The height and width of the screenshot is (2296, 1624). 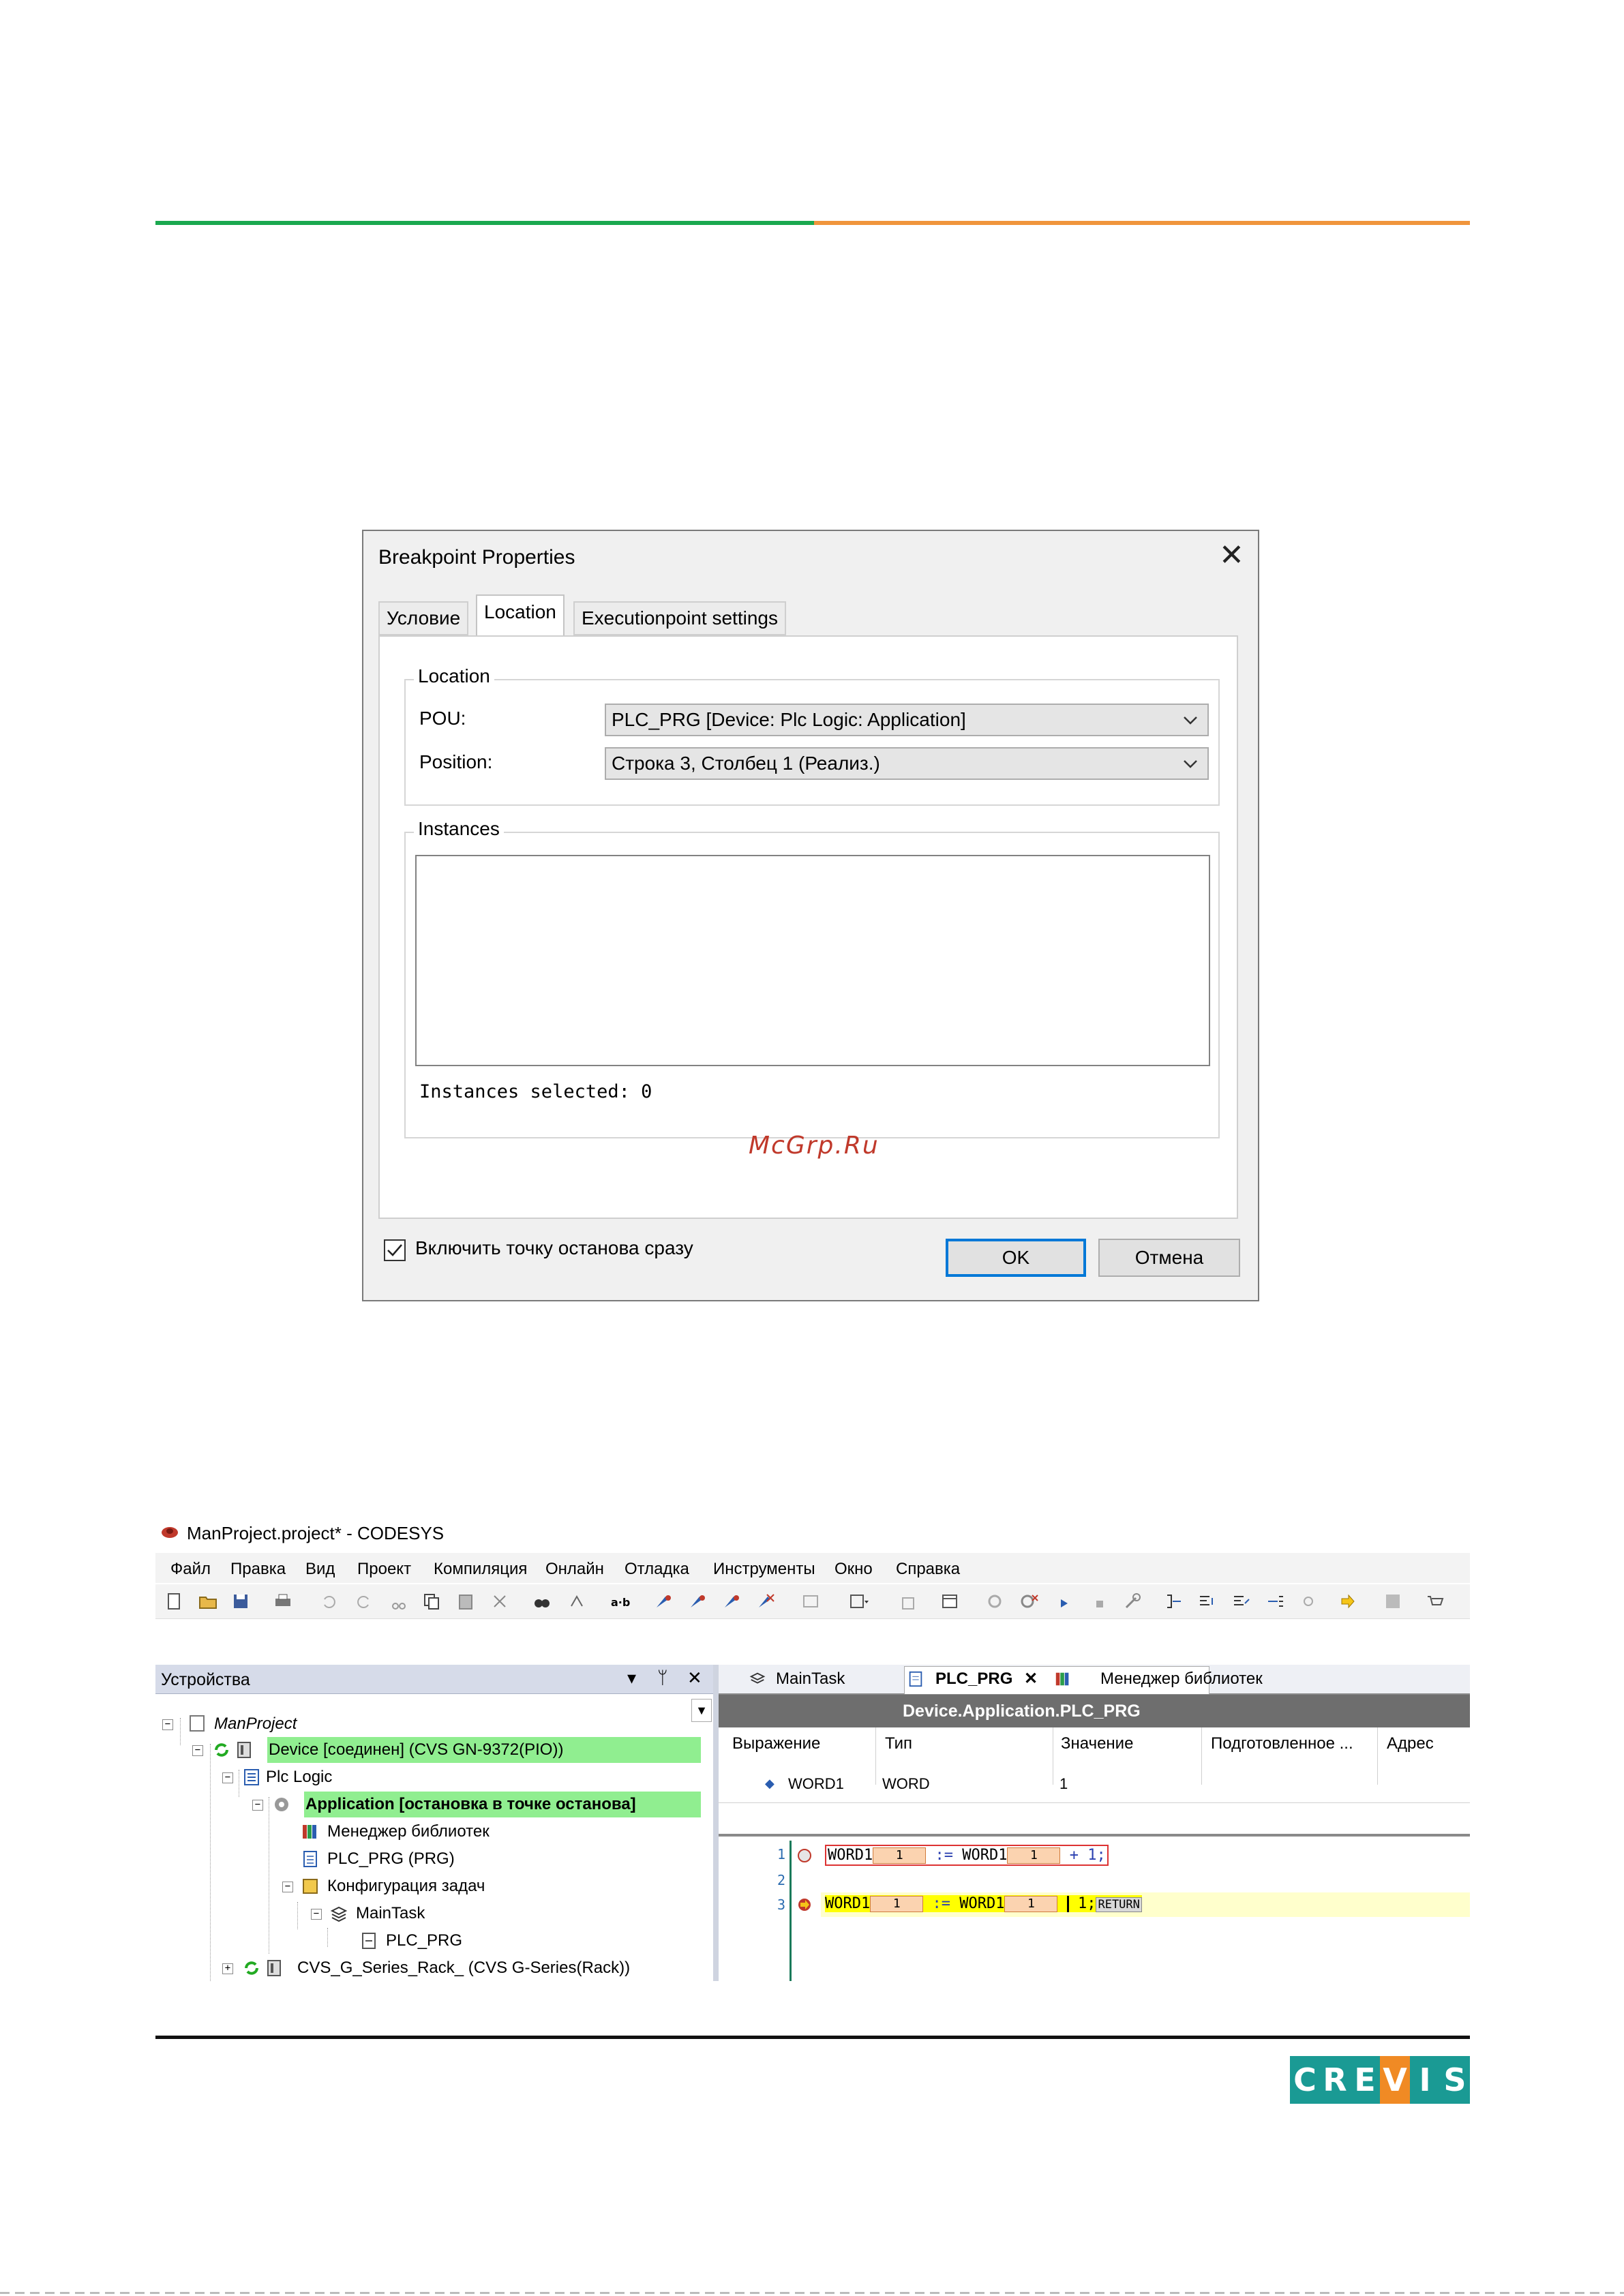 What do you see at coordinates (915, 1679) in the screenshot?
I see `pou-document-icon` at bounding box center [915, 1679].